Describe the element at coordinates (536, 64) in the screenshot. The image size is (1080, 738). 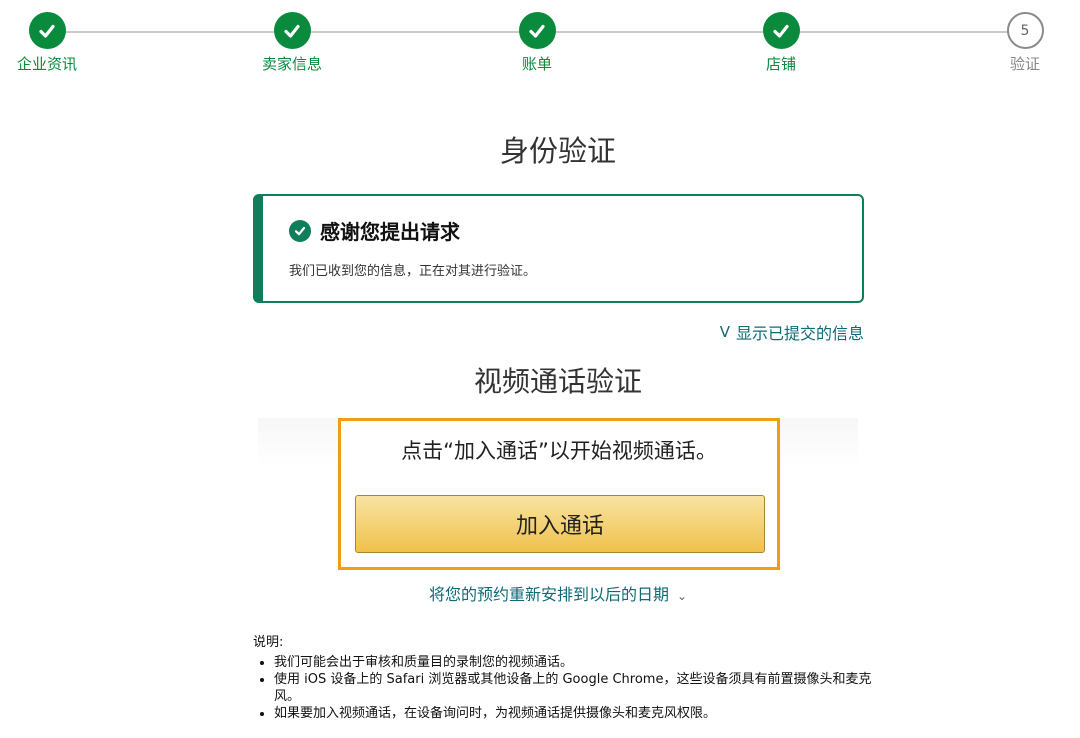
I see `step-label: 账单` at that location.